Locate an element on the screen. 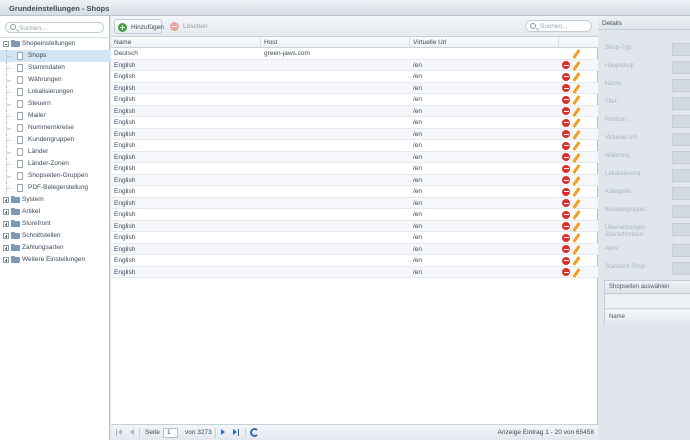  tree-item-stammdaten: Stammdaten is located at coordinates (55, 68).